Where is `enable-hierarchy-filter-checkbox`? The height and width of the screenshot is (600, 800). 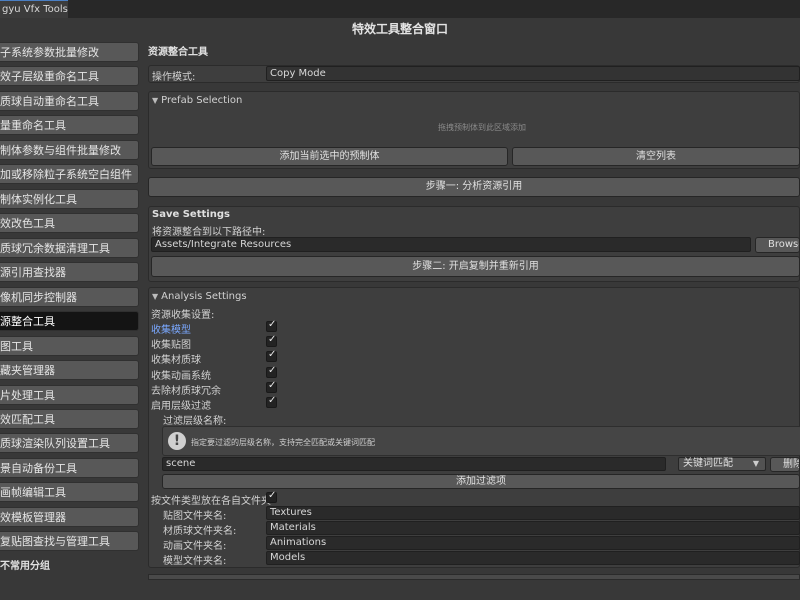
enable-hierarchy-filter-checkbox is located at coordinates (271, 401).